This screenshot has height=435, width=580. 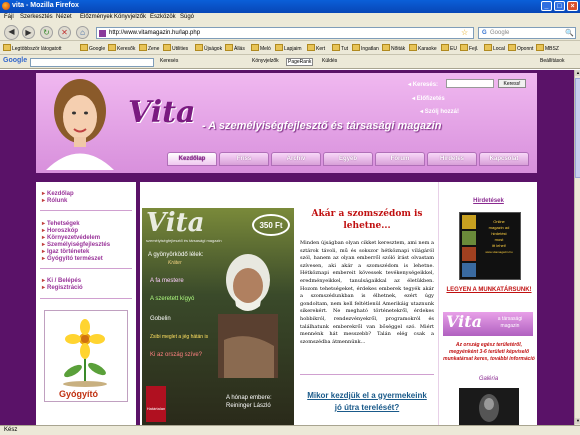 What do you see at coordinates (61, 280) in the screenshot?
I see `side-link-login: ▸ Ki / Belépés` at bounding box center [61, 280].